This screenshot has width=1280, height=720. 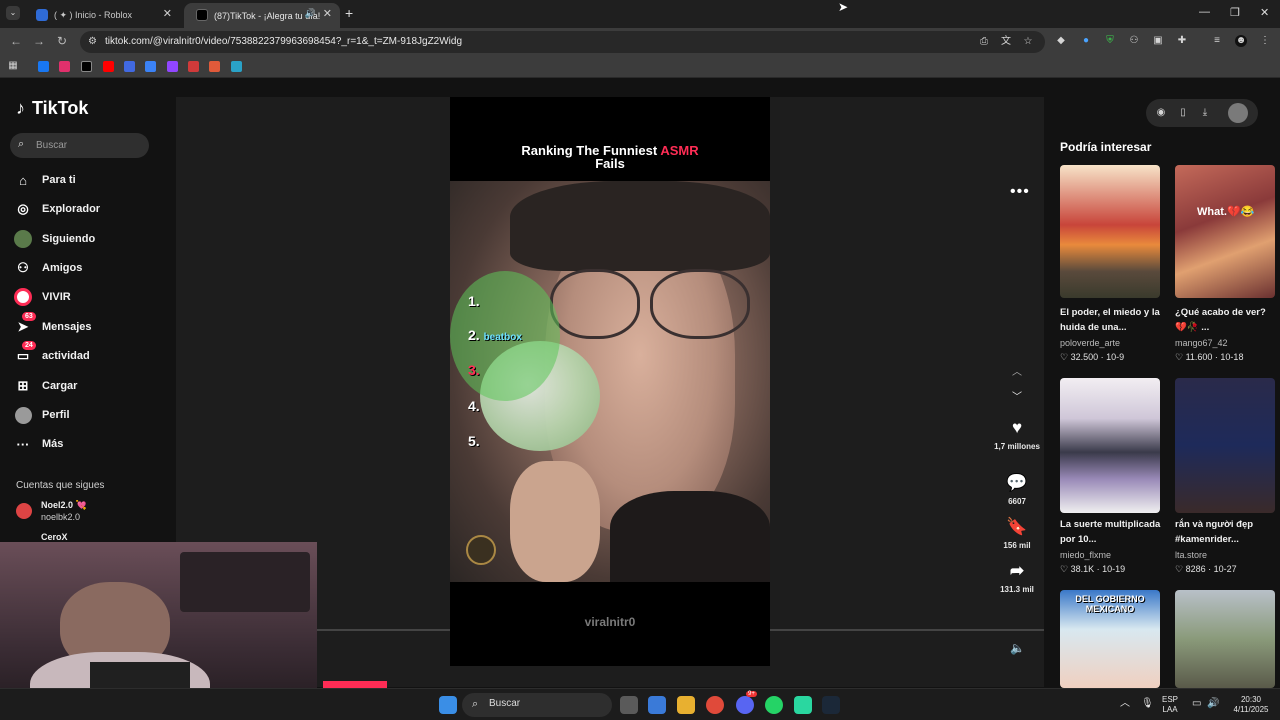 I want to click on network-icon: ▭, so click(x=1196, y=704).